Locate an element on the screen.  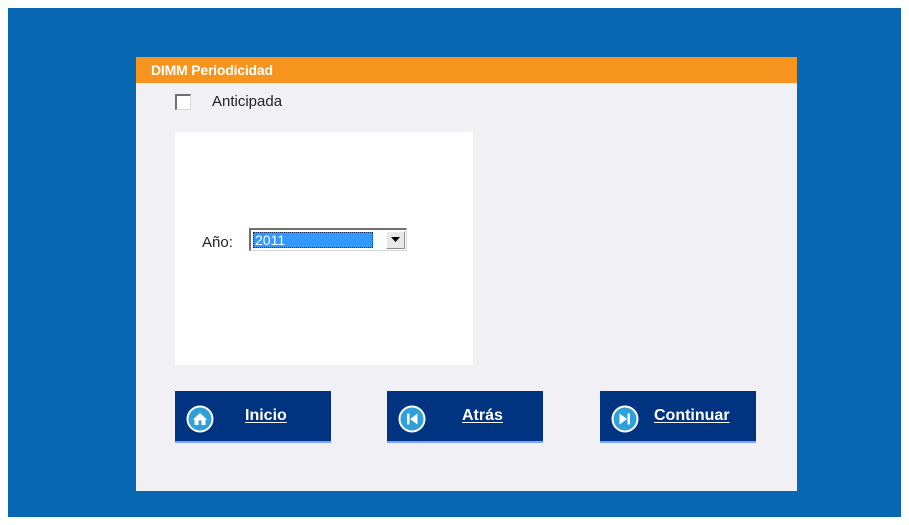
window-title: DIMM Periodicidad is located at coordinates (212, 70).